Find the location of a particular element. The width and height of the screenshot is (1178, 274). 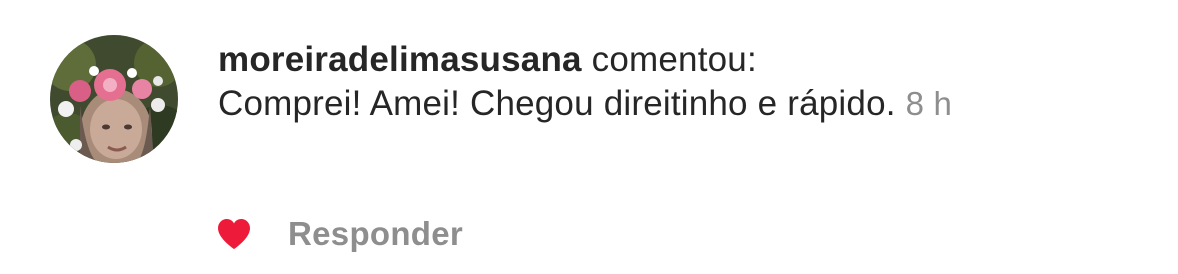

comment-action-label: comentou: is located at coordinates (674, 59).